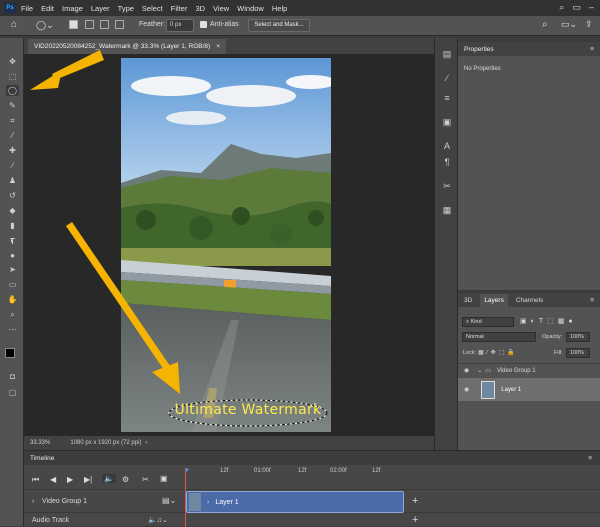 This screenshot has height=527, width=600. Describe the element at coordinates (158, 520) in the screenshot. I see `audio-icons: 🔈♫⌄` at that location.